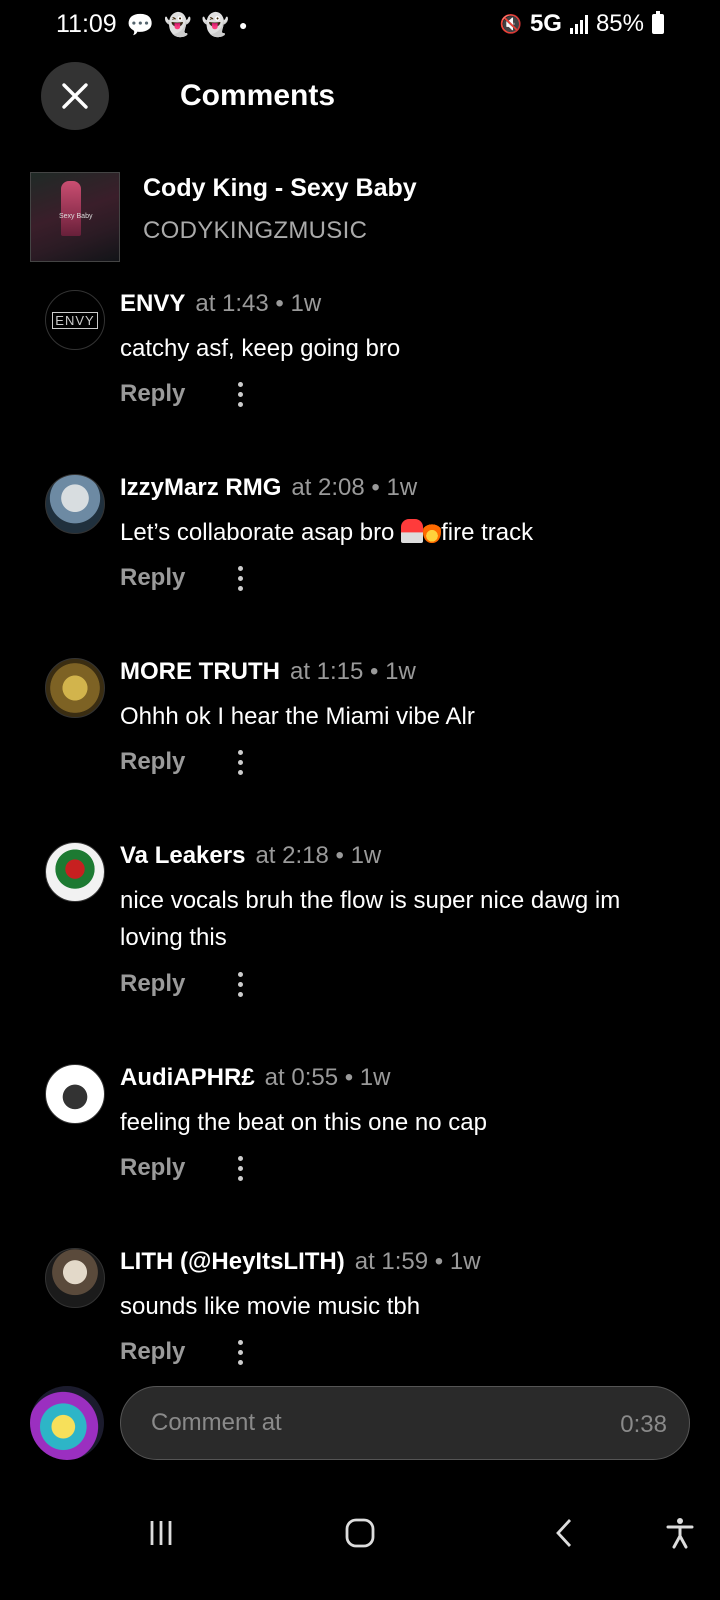  What do you see at coordinates (216, 1422) in the screenshot?
I see `comment-placeholder: Comment at` at bounding box center [216, 1422].